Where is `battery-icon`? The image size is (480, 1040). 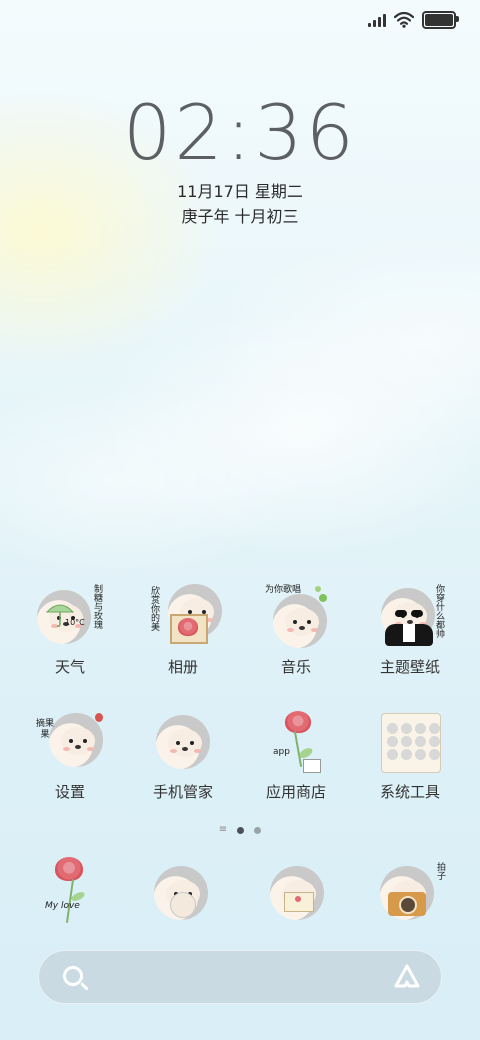
battery-icon is located at coordinates (440, 20).